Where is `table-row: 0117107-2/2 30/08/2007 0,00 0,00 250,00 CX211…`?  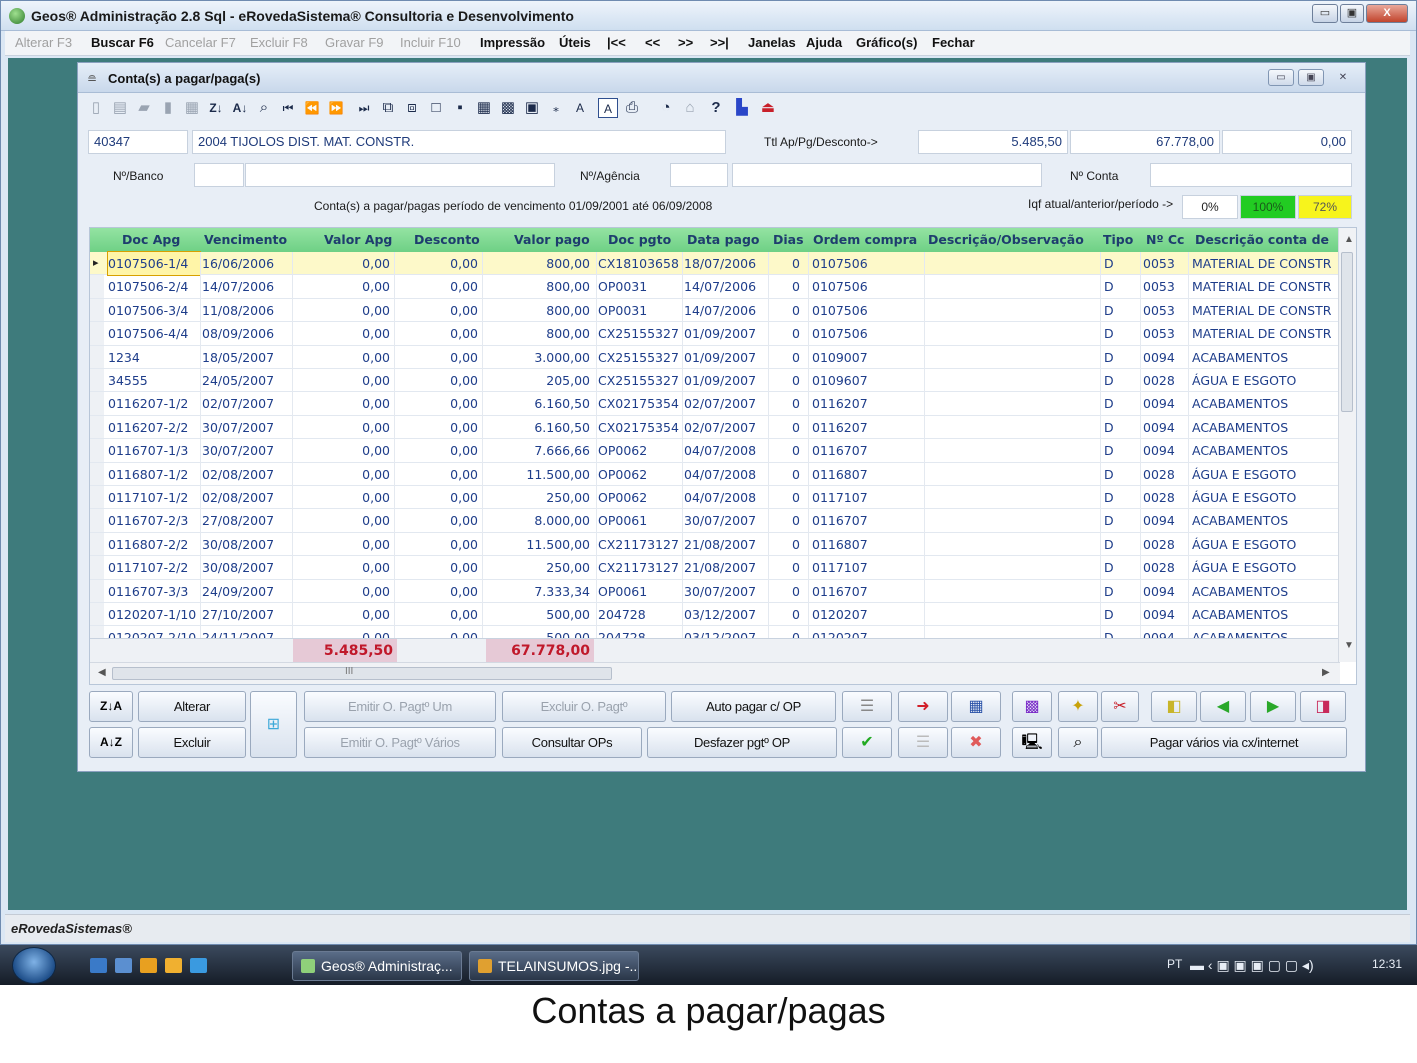 table-row: 0117107-2/2 30/08/2007 0,00 0,00 250,00 CX211… is located at coordinates (715, 568).